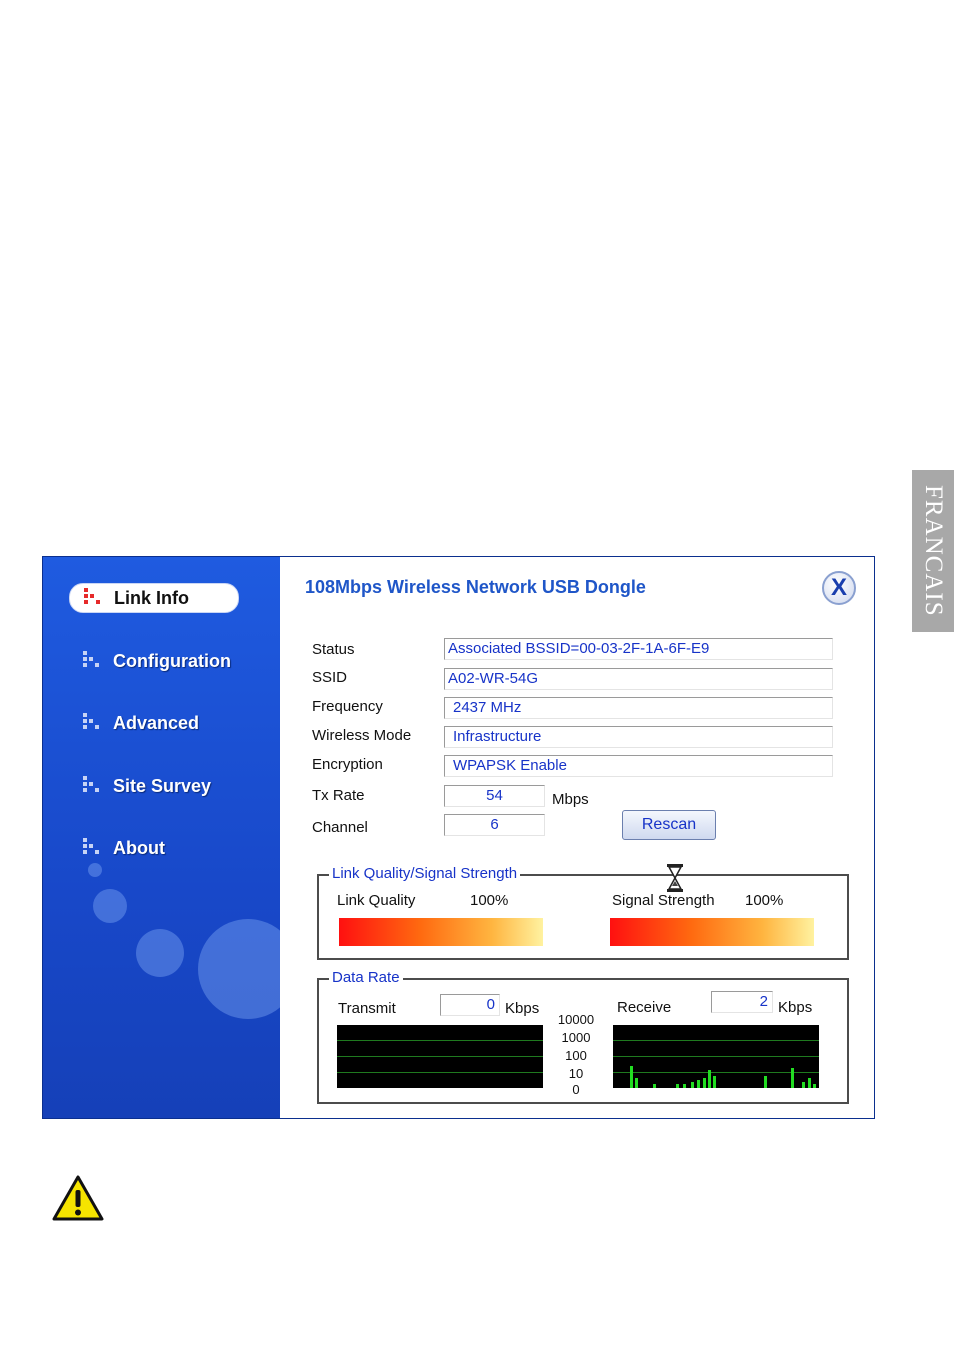 This screenshot has height=1351, width=954. What do you see at coordinates (764, 900) in the screenshot?
I see `signal-strength-value: 100%` at bounding box center [764, 900].